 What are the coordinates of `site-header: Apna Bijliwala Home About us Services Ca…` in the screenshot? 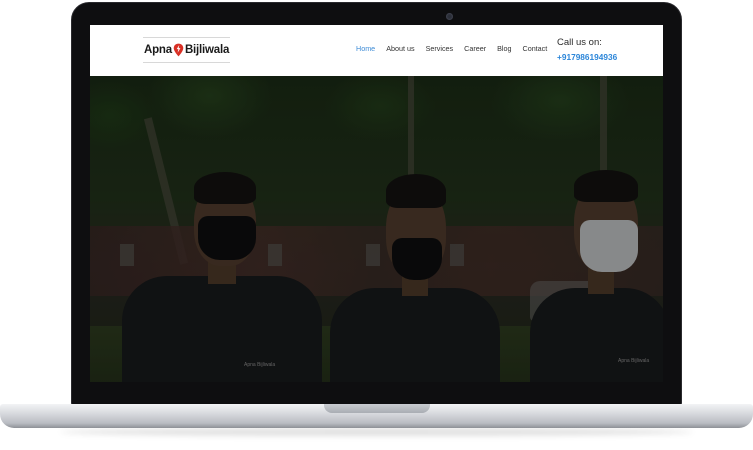 It's located at (376, 50).